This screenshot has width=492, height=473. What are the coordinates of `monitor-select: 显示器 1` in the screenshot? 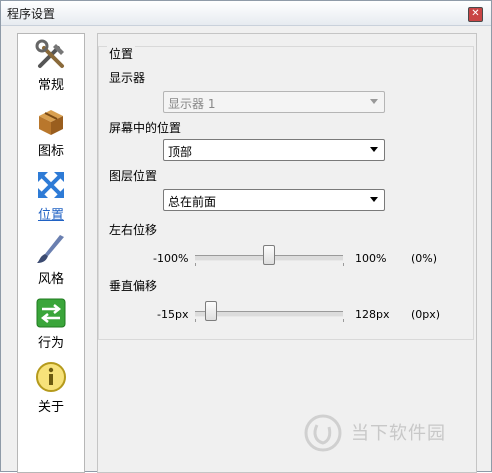 It's located at (274, 102).